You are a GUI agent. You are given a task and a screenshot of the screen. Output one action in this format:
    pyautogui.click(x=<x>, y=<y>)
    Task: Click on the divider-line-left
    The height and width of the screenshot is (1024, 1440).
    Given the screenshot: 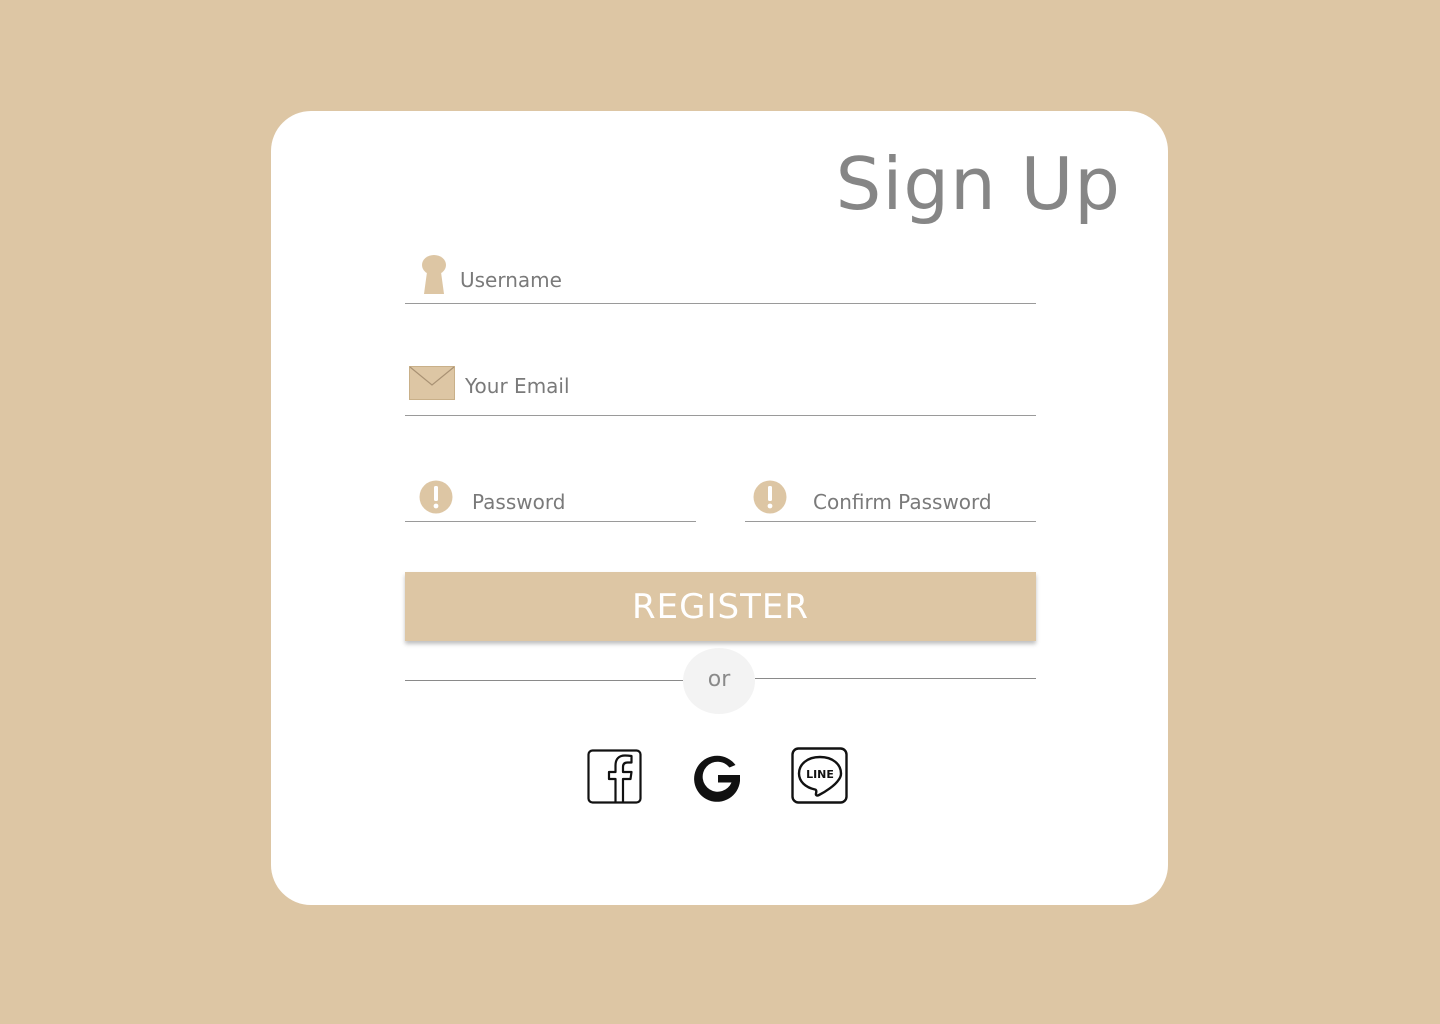 What is the action you would take?
    pyautogui.click(x=544, y=680)
    